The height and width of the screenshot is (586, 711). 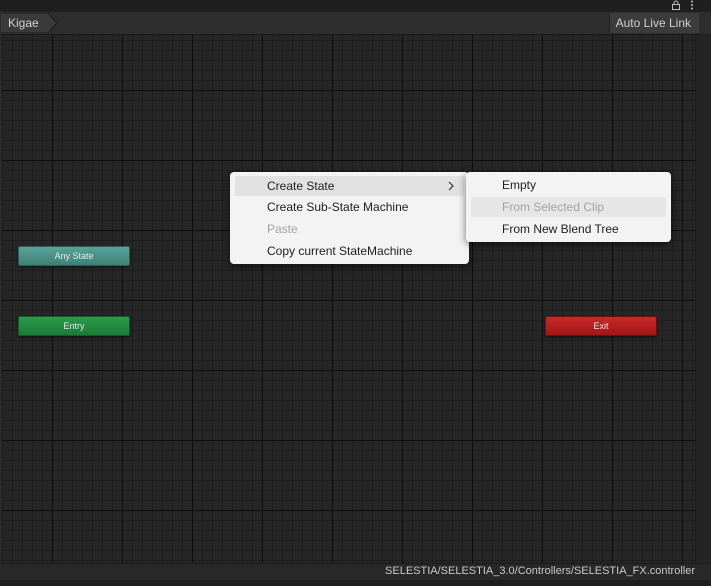 What do you see at coordinates (355, 23) in the screenshot?
I see `graph-toolbar: Kigae Auto Live Link` at bounding box center [355, 23].